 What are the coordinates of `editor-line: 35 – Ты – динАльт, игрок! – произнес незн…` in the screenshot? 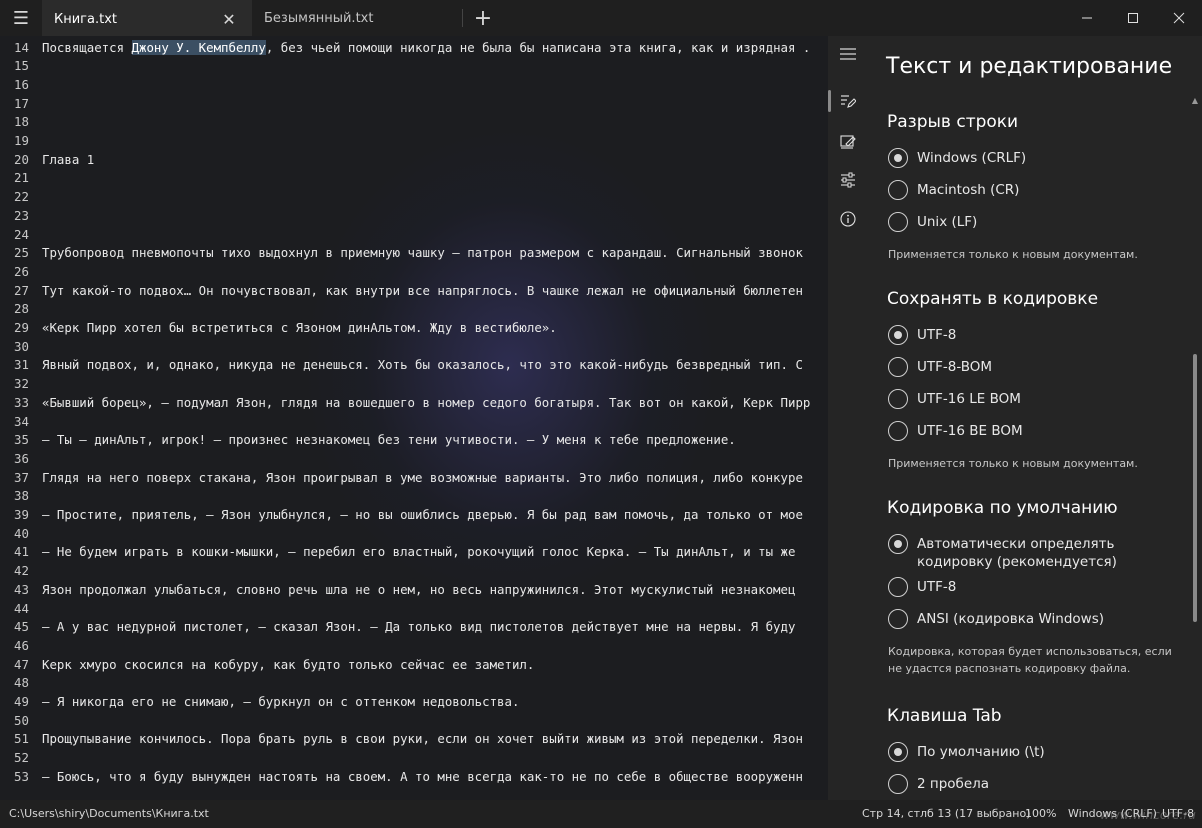 It's located at (414, 440).